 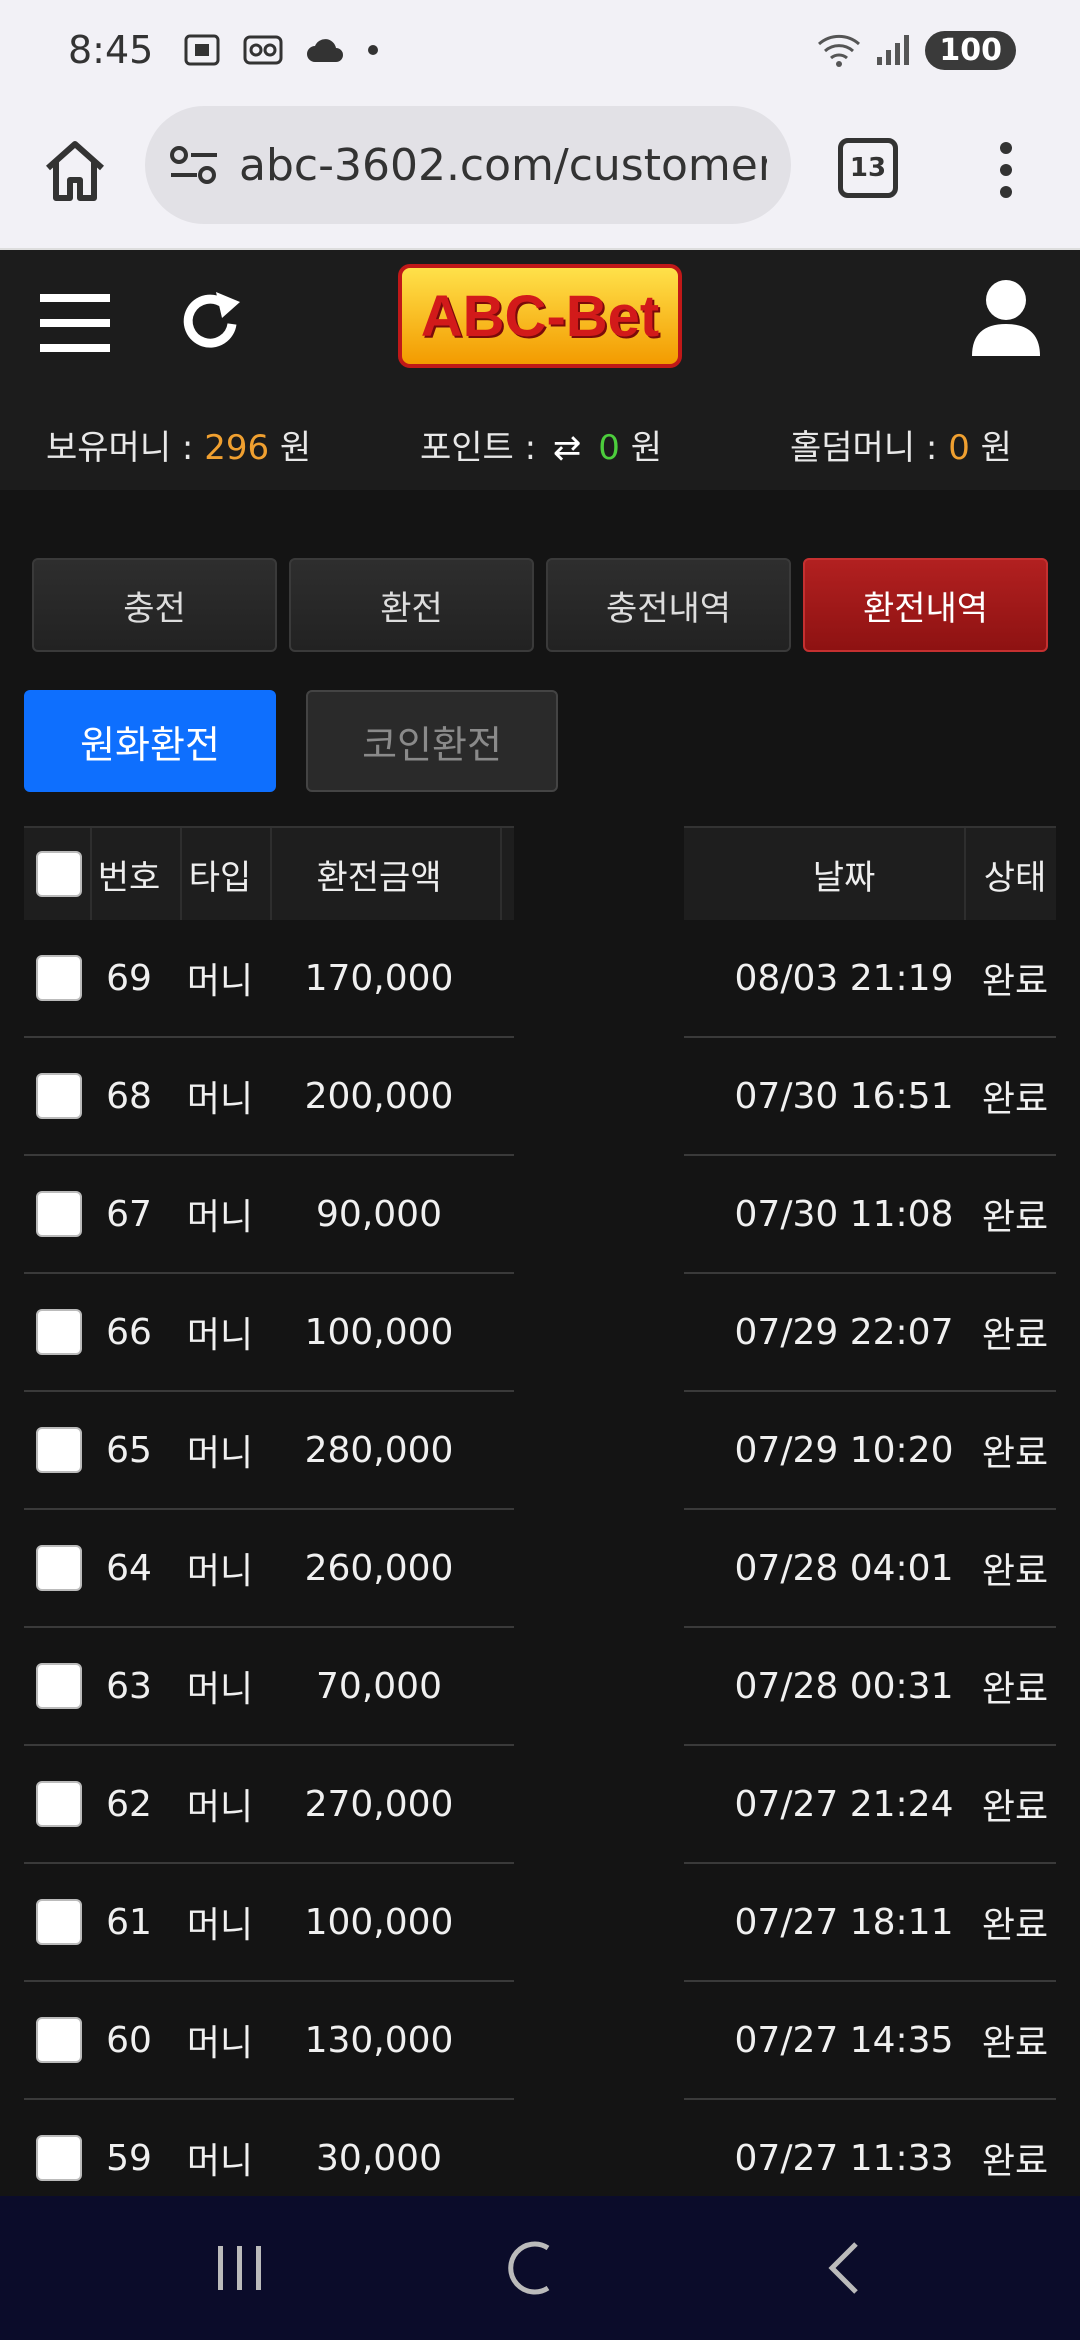 What do you see at coordinates (1015, 877) in the screenshot?
I see `header-status: 상태` at bounding box center [1015, 877].